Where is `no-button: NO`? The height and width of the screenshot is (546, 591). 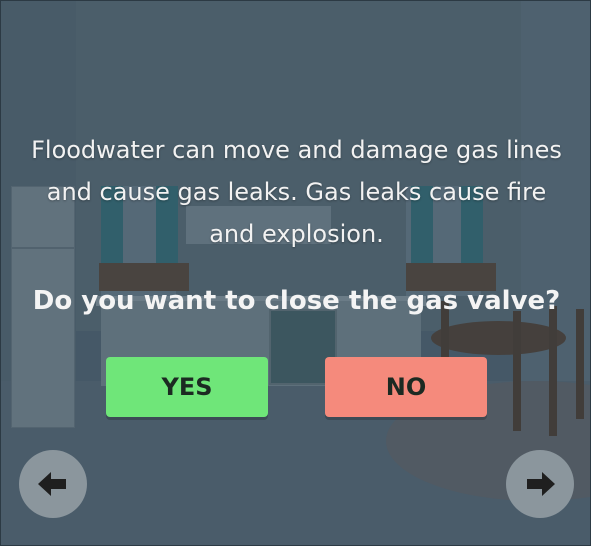 no-button: NO is located at coordinates (406, 387).